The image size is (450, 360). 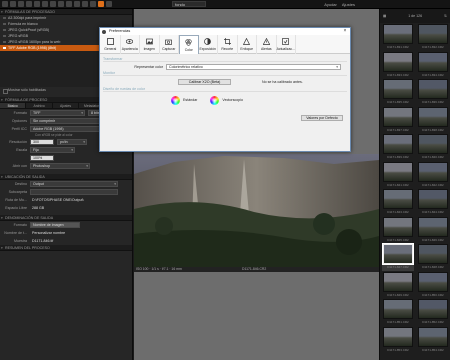 I want to click on wheel-standard-label: Estándar, so click(x=190, y=100).